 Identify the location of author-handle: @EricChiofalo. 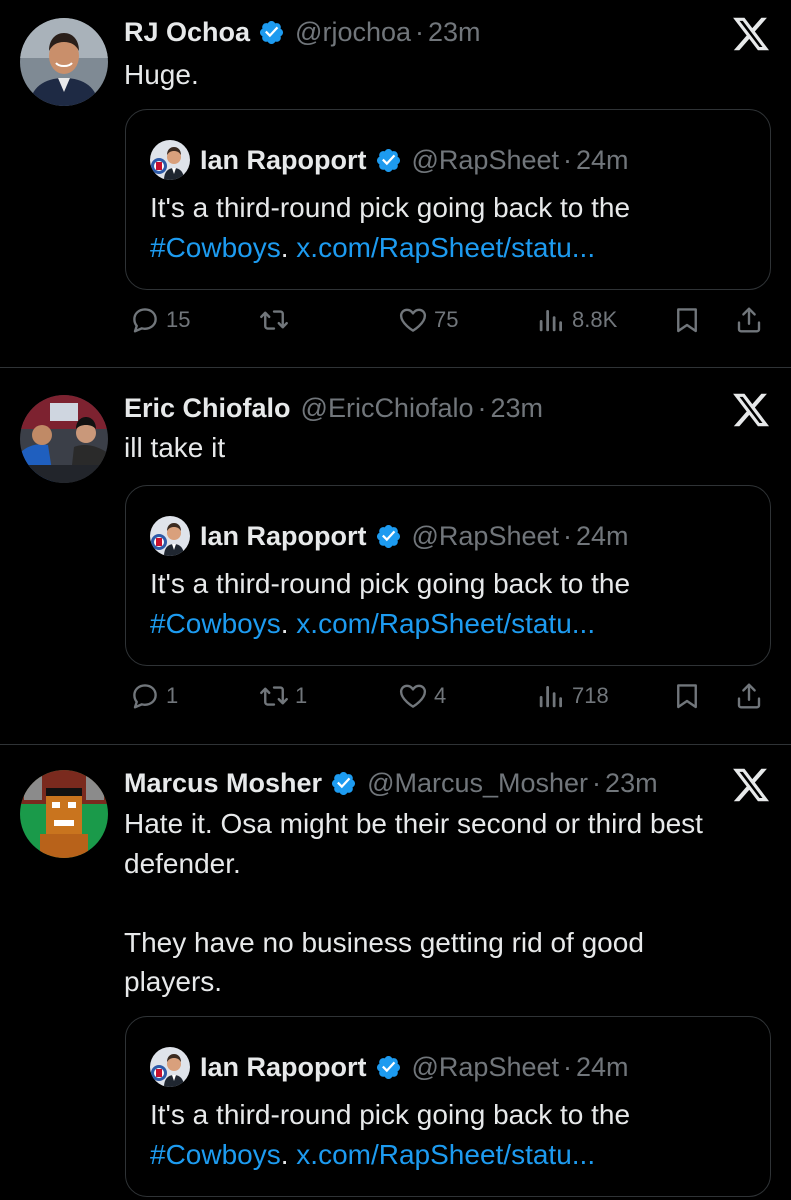
(387, 408).